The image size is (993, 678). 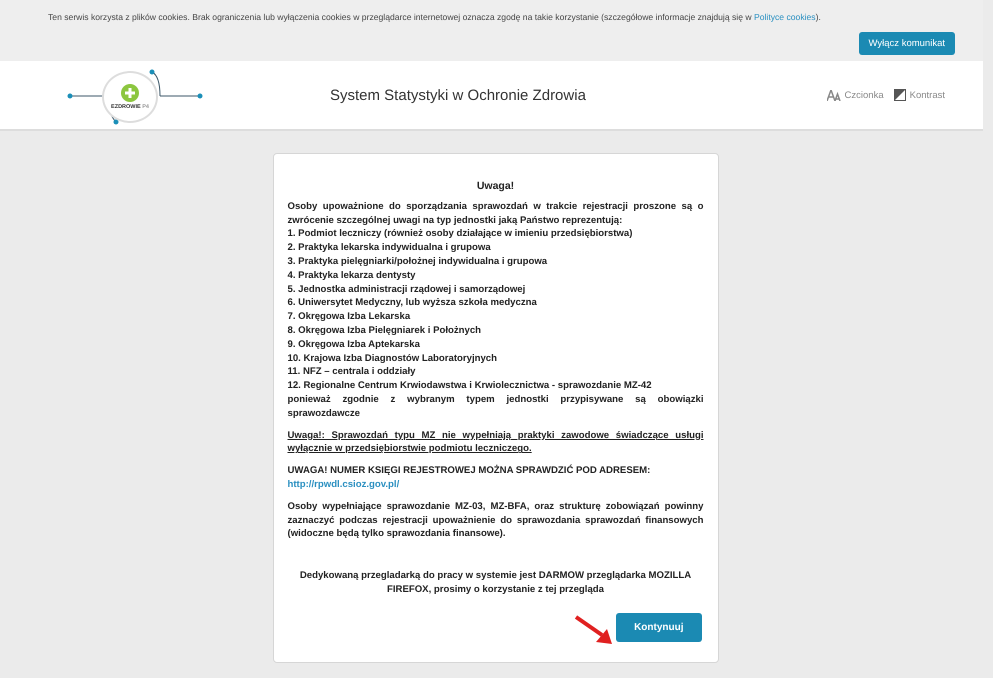 What do you see at coordinates (659, 627) in the screenshot?
I see `continue-button: Kontynuuj` at bounding box center [659, 627].